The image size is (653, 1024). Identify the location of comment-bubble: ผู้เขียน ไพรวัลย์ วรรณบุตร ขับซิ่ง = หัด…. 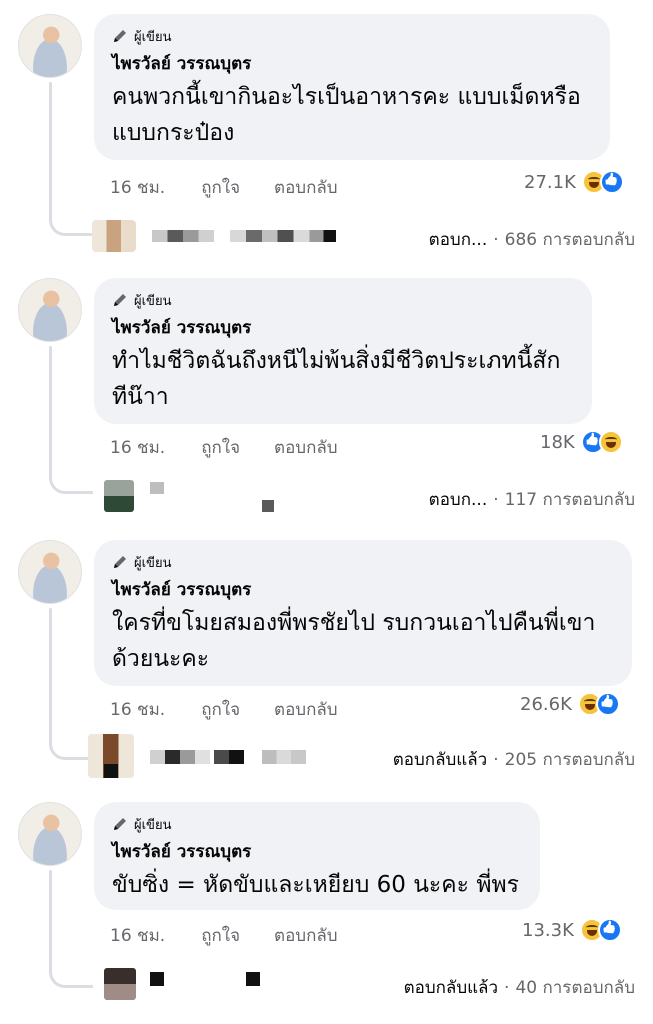
(317, 856).